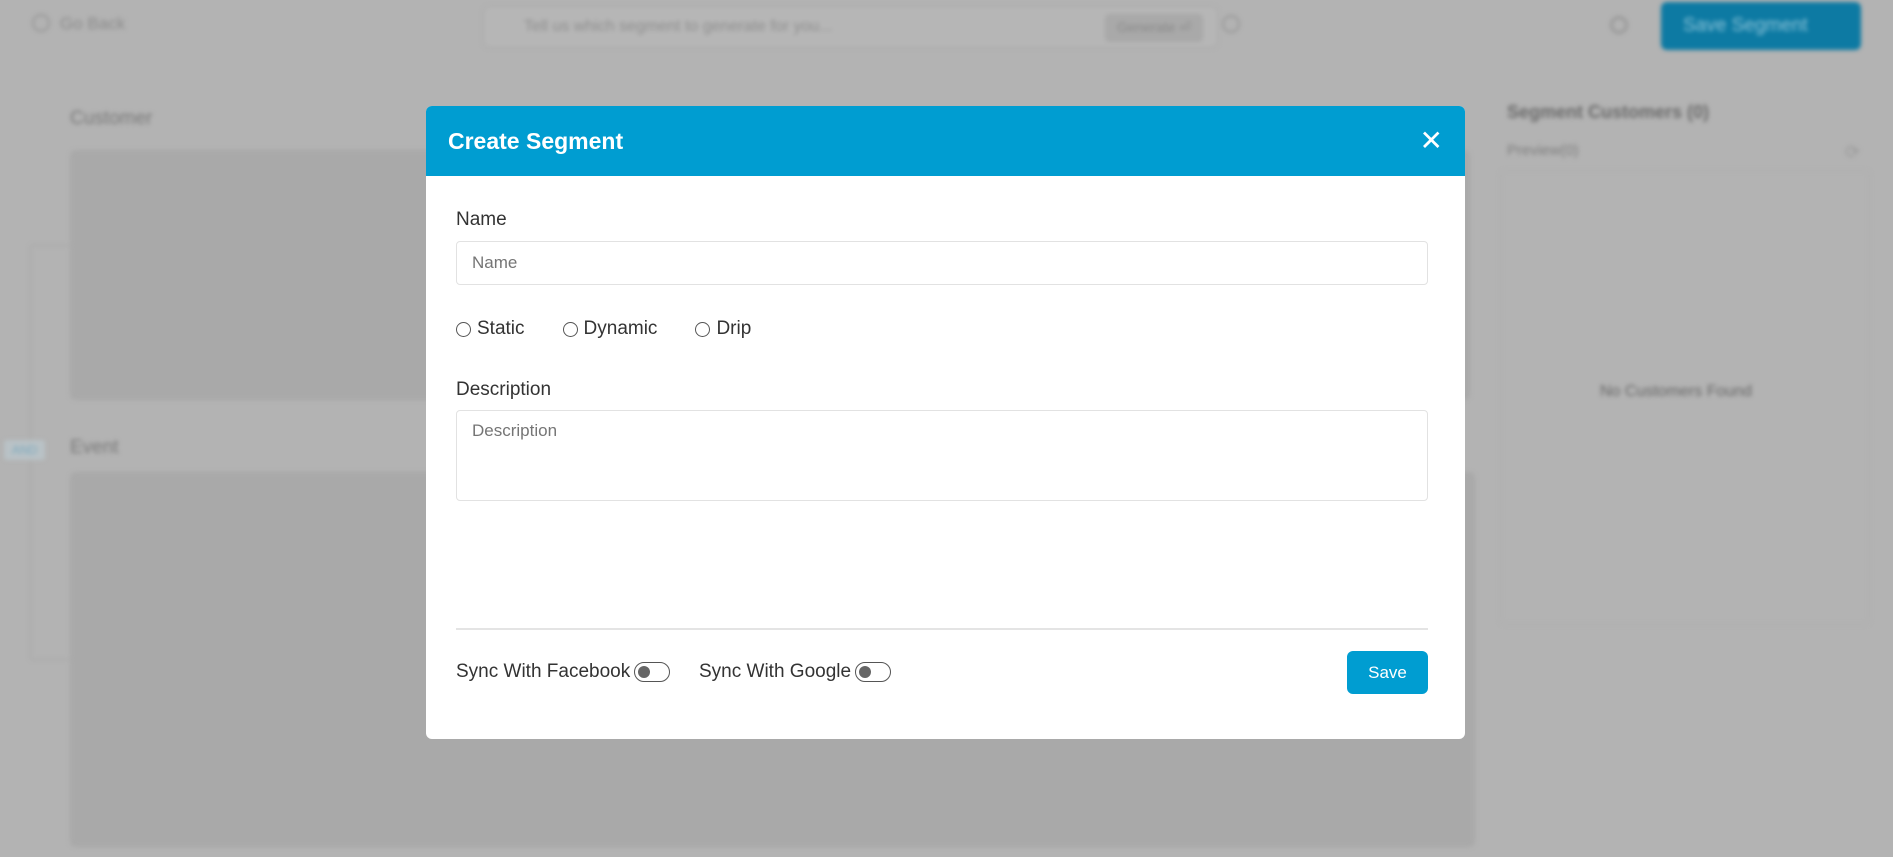  Describe the element at coordinates (775, 671) in the screenshot. I see `sync-google-label: Sync With Google` at that location.